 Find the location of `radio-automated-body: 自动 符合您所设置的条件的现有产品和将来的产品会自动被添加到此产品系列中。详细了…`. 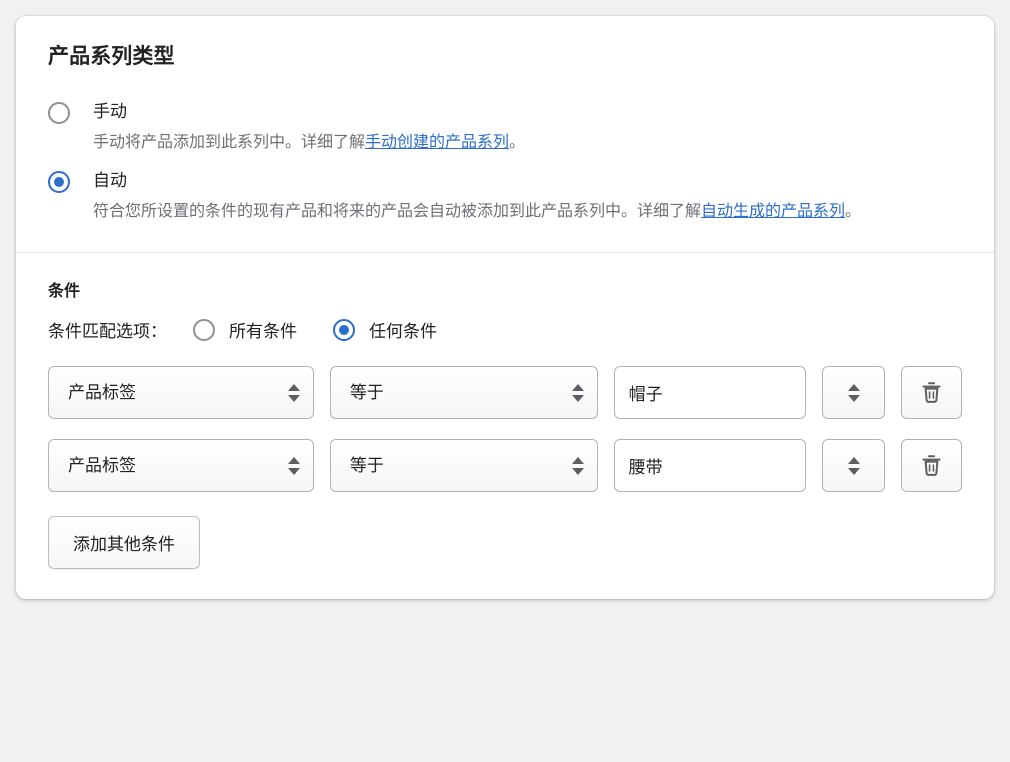

radio-automated-body: 自动 符合您所设置的条件的现有产品和将来的产品会自动被添加到此产品系列中。详细了… is located at coordinates (527, 197).